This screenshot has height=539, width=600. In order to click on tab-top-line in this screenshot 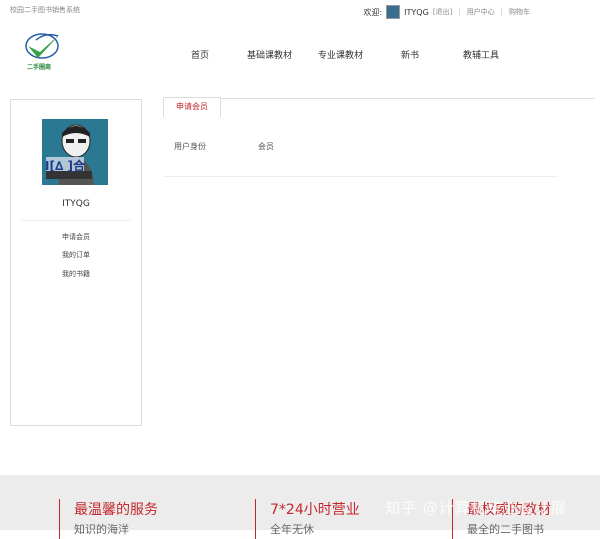, I will do `click(407, 98)`.